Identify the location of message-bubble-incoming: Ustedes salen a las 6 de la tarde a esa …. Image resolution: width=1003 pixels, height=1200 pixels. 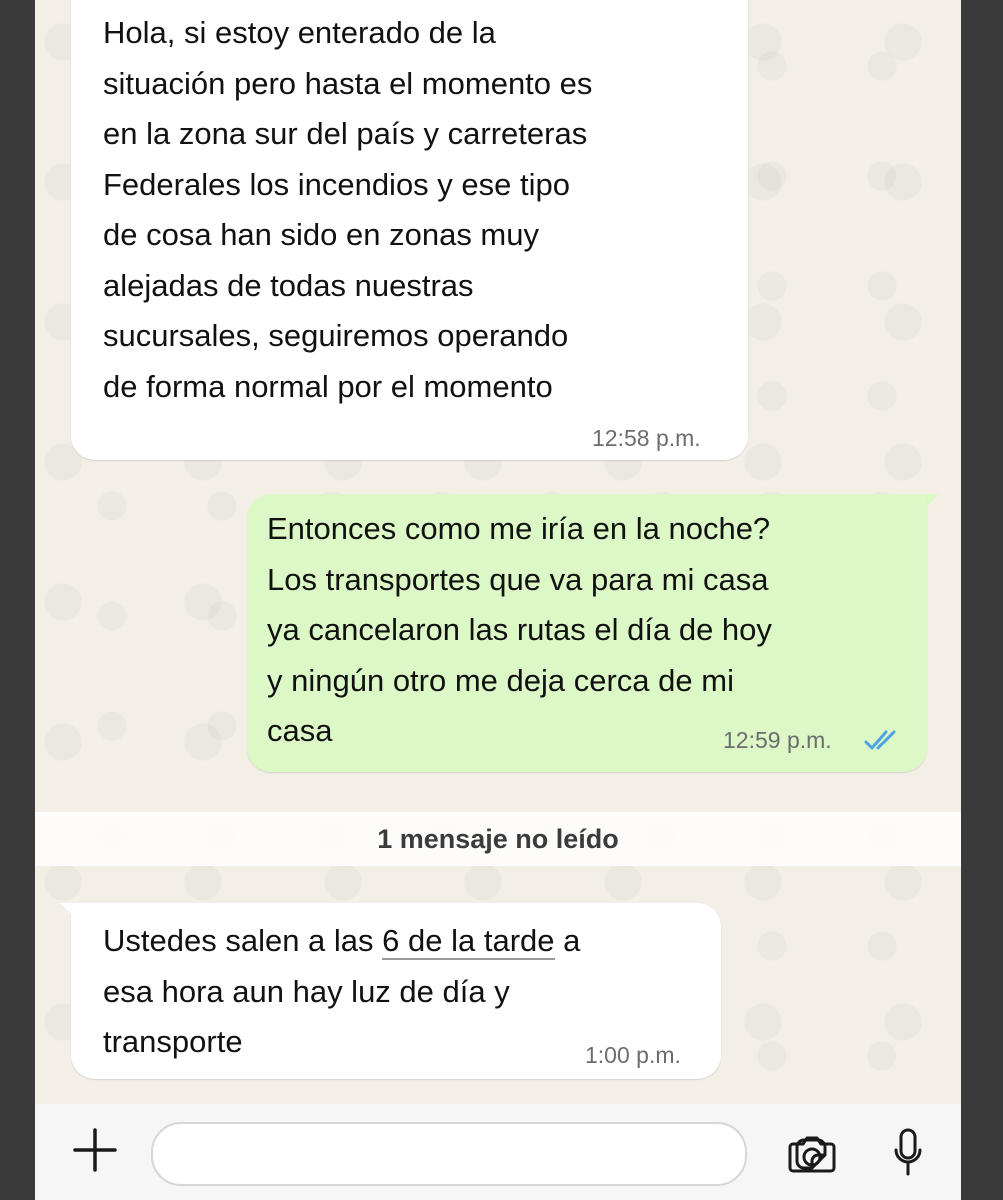
(396, 991).